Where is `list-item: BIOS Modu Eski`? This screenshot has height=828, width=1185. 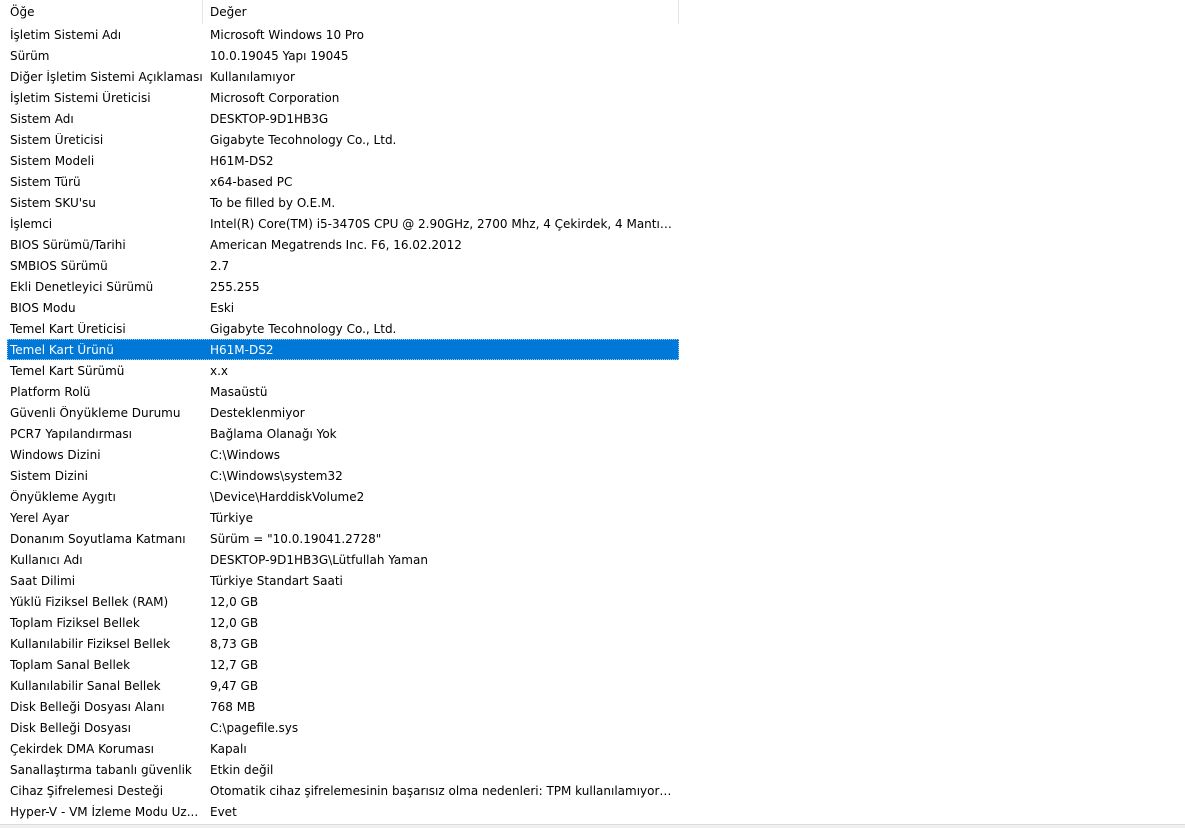 list-item: BIOS Modu Eski is located at coordinates (339, 307).